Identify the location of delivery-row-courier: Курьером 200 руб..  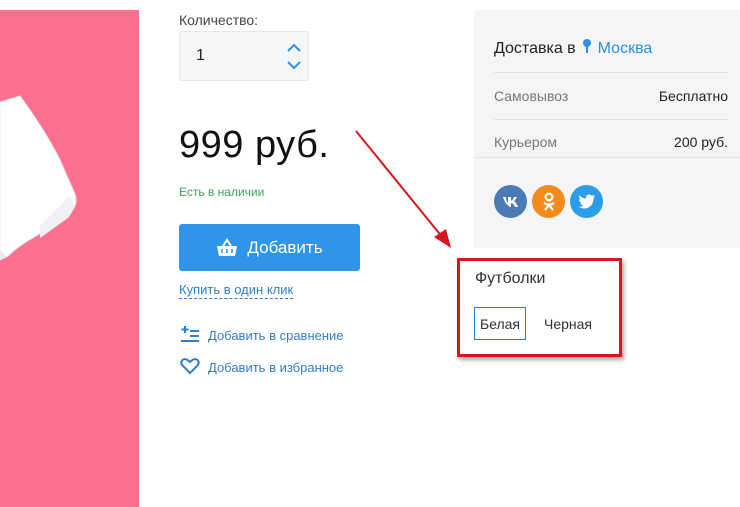
(611, 142).